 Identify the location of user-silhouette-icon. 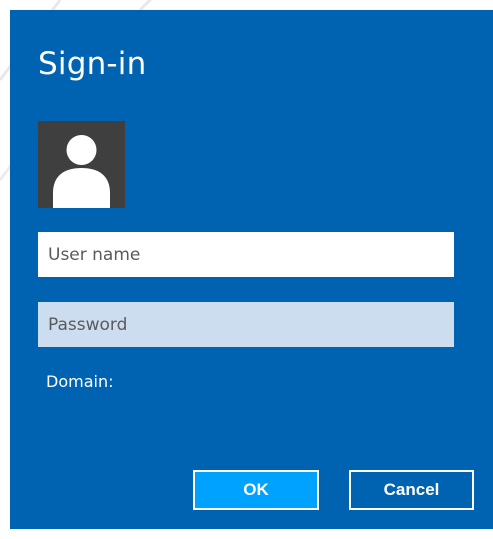
(81, 171).